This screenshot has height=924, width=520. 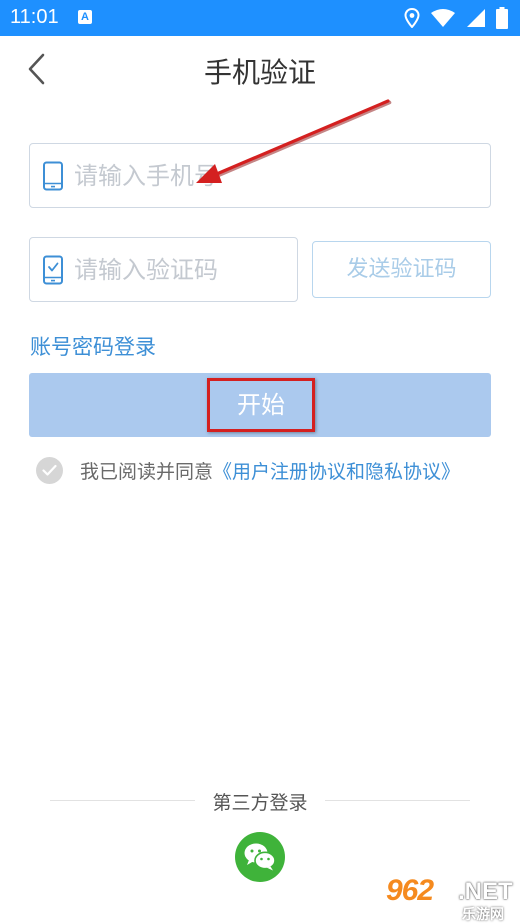 I want to click on wechat-icon, so click(x=260, y=857).